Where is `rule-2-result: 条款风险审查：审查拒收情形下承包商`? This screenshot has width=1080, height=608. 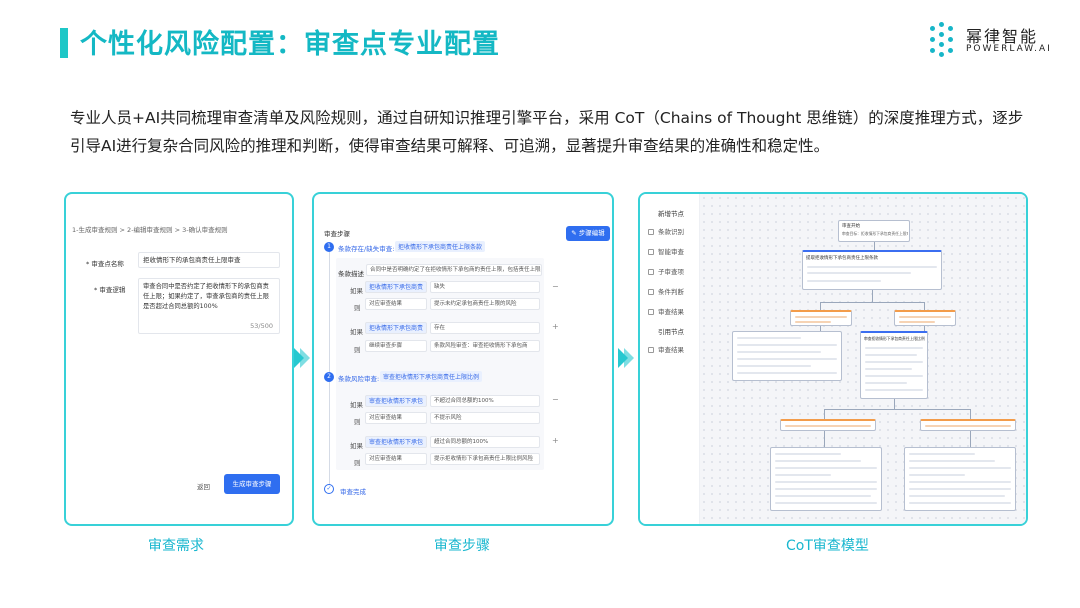
rule-2-result: 条款风险审查：审查拒收情形下承包商 is located at coordinates (485, 346).